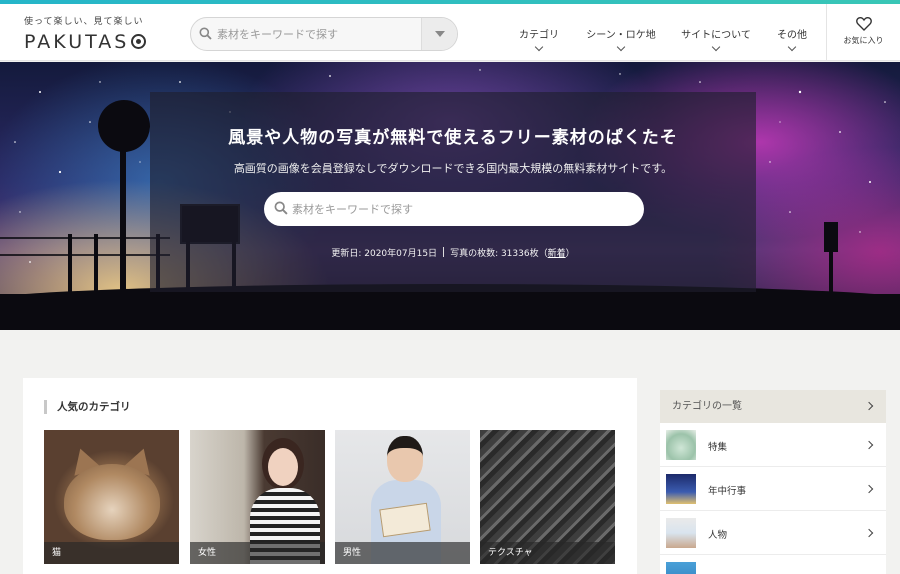 This screenshot has height=574, width=900. I want to click on sidebar-item-people: 人物, so click(773, 533).